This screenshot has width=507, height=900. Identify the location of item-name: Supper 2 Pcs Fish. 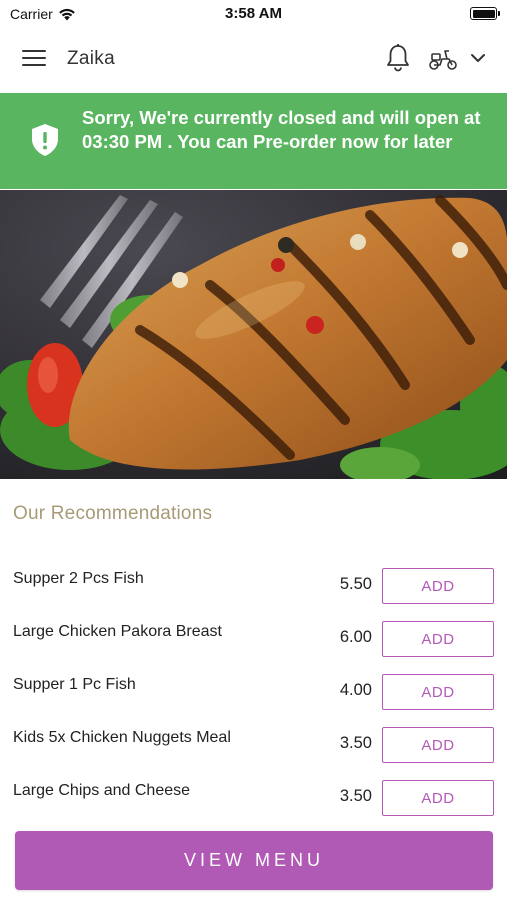
(78, 578).